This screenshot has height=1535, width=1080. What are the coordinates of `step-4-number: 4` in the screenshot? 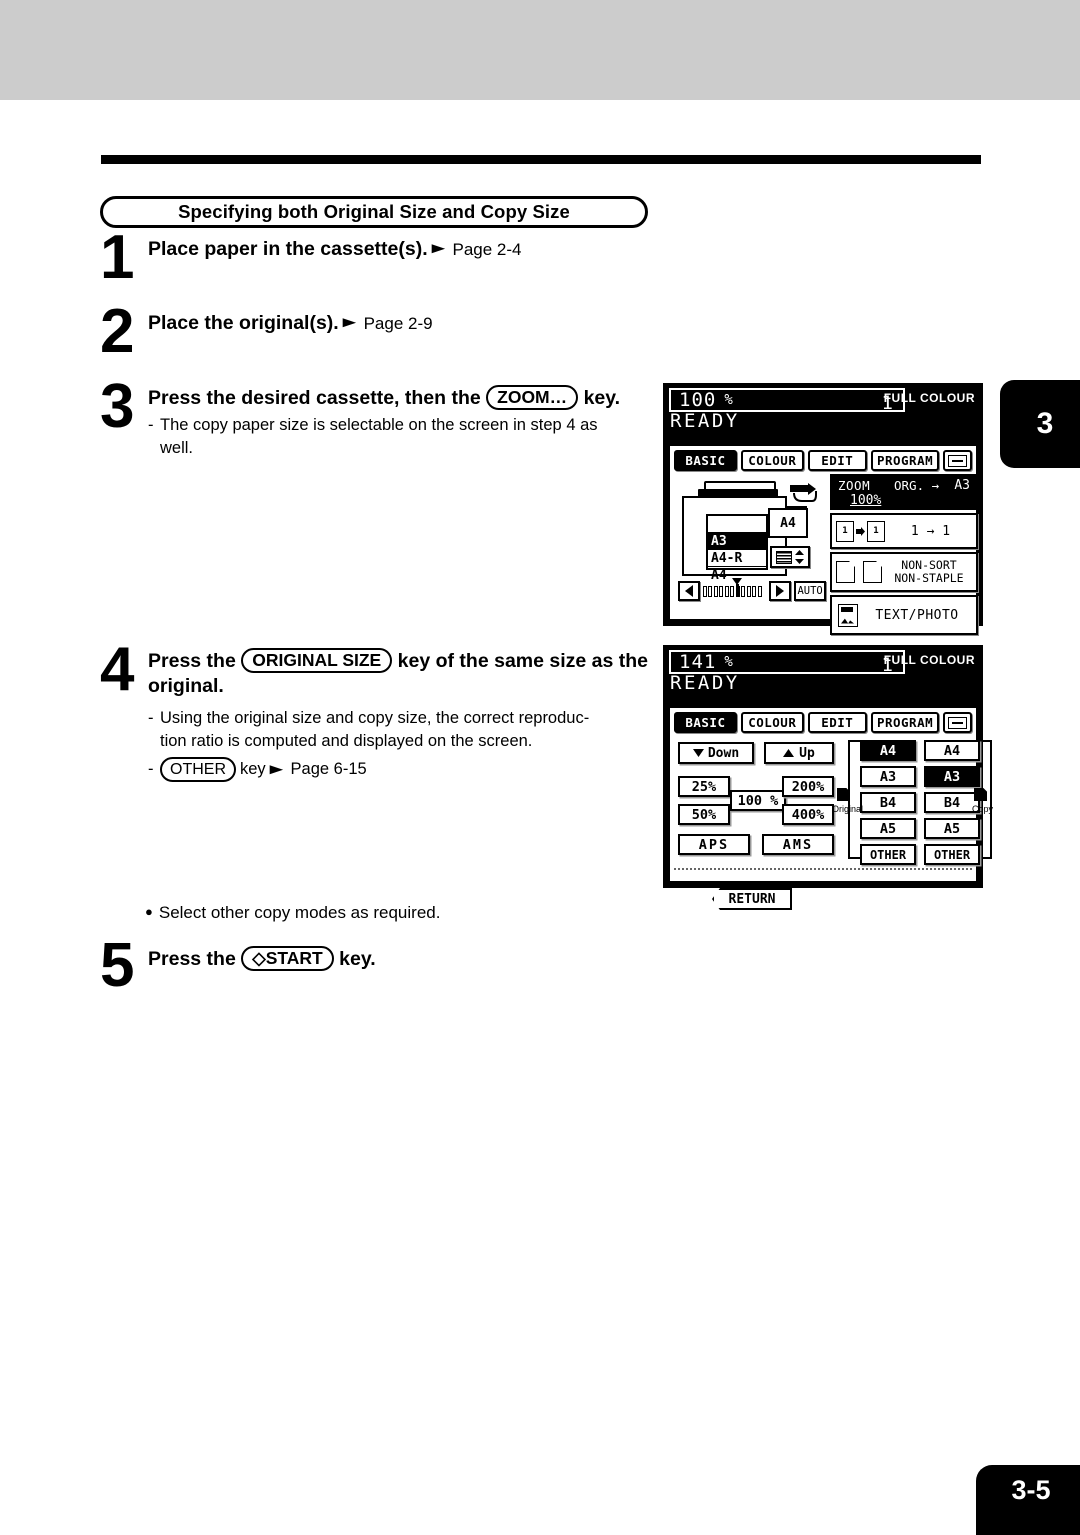 It's located at (117, 669).